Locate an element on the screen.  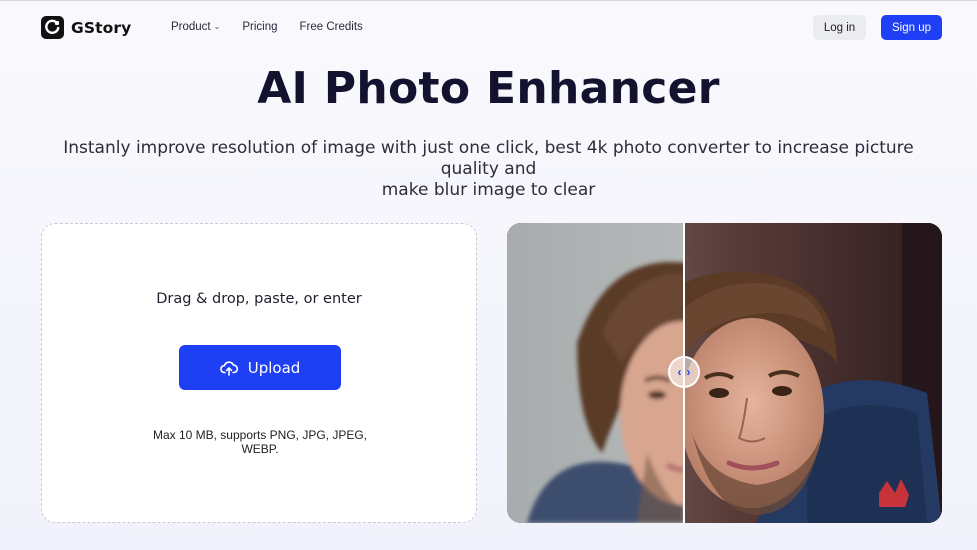
nav-product: Product ⌄ is located at coordinates (195, 27).